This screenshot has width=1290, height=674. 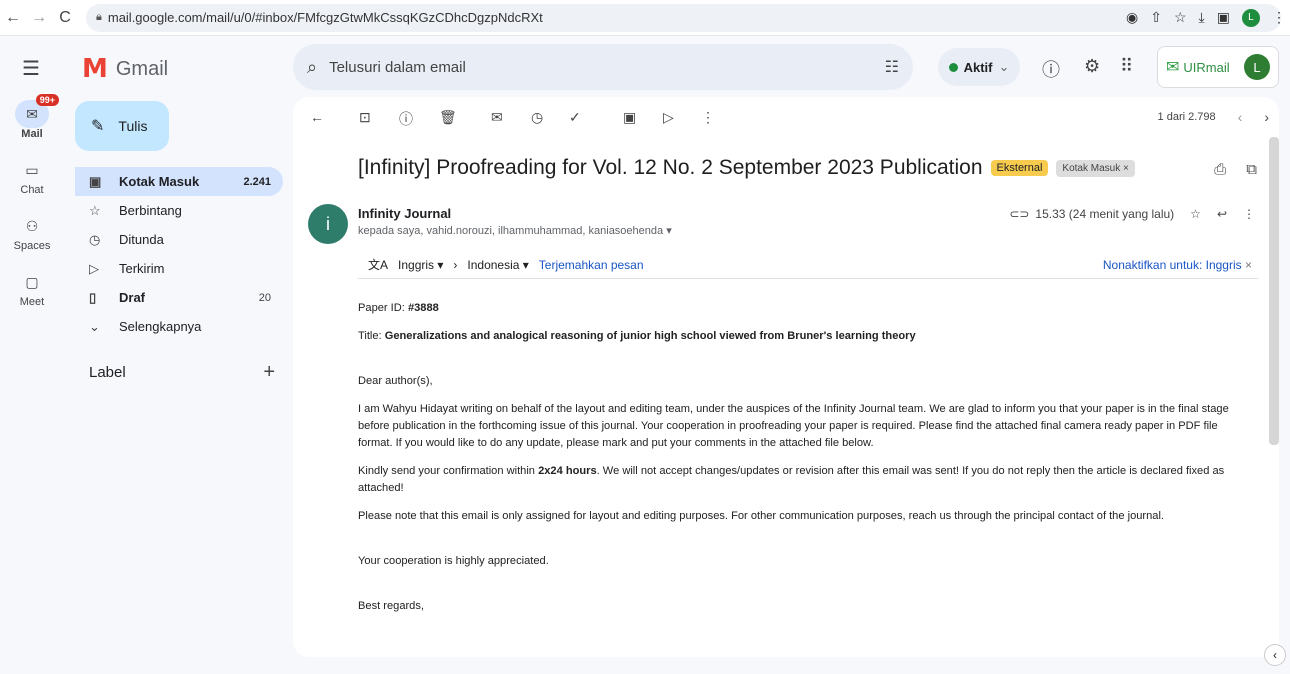 I want to click on inbox-icon: ▣, so click(x=95, y=181).